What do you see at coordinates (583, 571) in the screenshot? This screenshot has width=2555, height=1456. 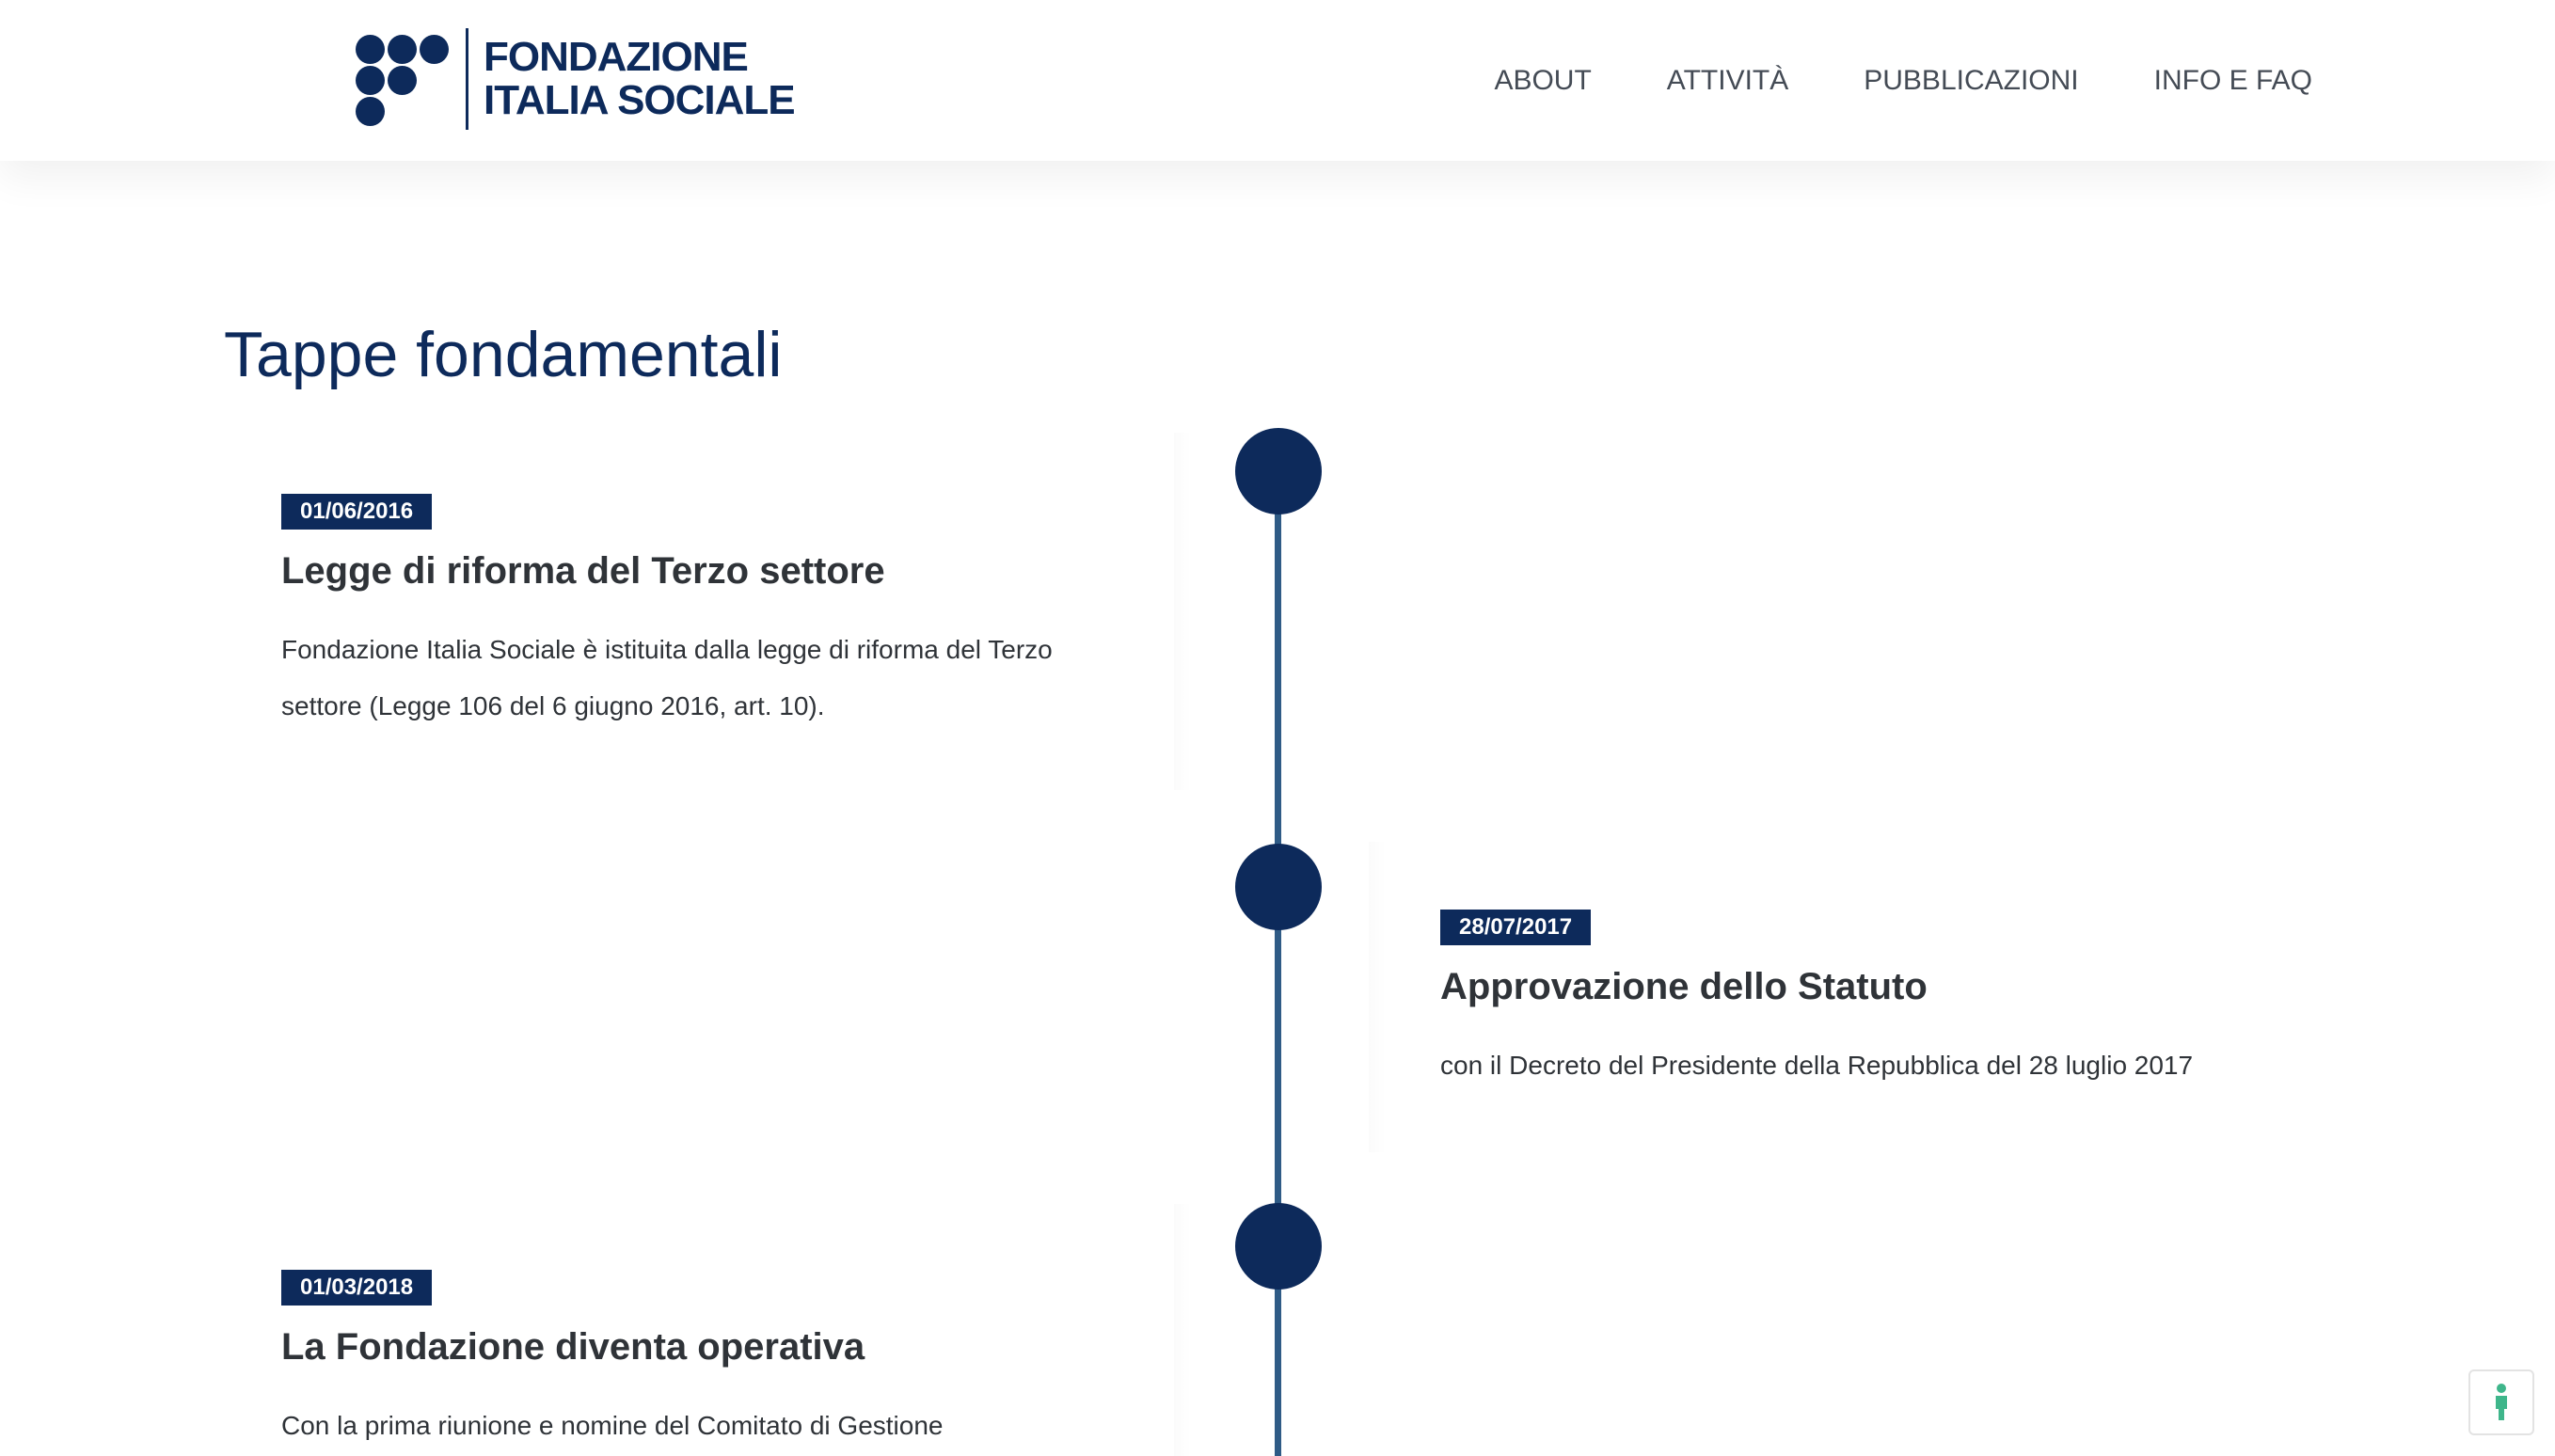 I see `entry-title: Legge di riforma del Terzo settore` at bounding box center [583, 571].